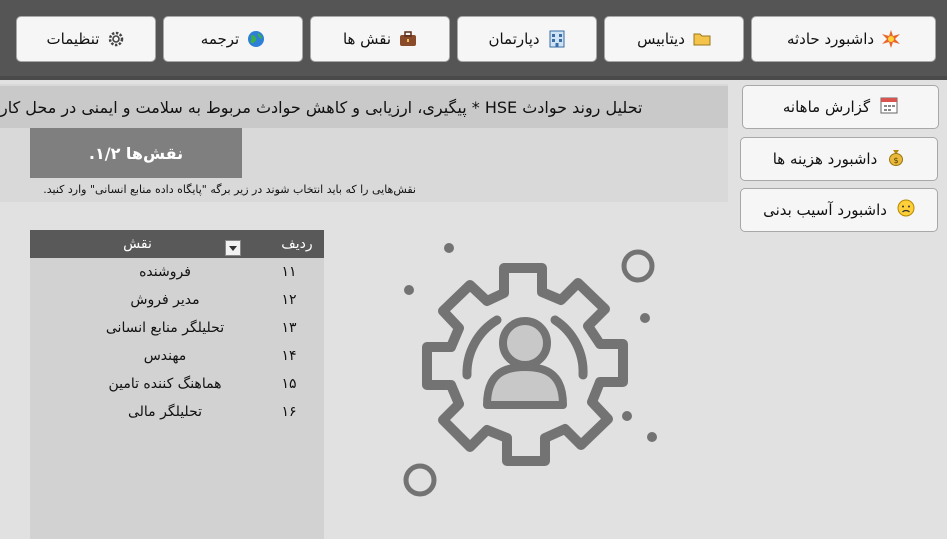 The width and height of the screenshot is (947, 539). Describe the element at coordinates (116, 39) in the screenshot. I see `gear-icon` at that location.